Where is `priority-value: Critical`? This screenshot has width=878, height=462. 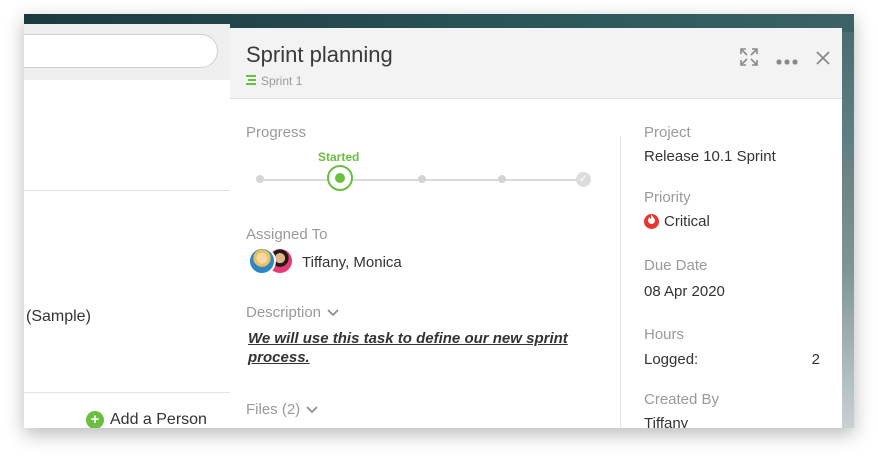
priority-value: Critical is located at coordinates (677, 221).